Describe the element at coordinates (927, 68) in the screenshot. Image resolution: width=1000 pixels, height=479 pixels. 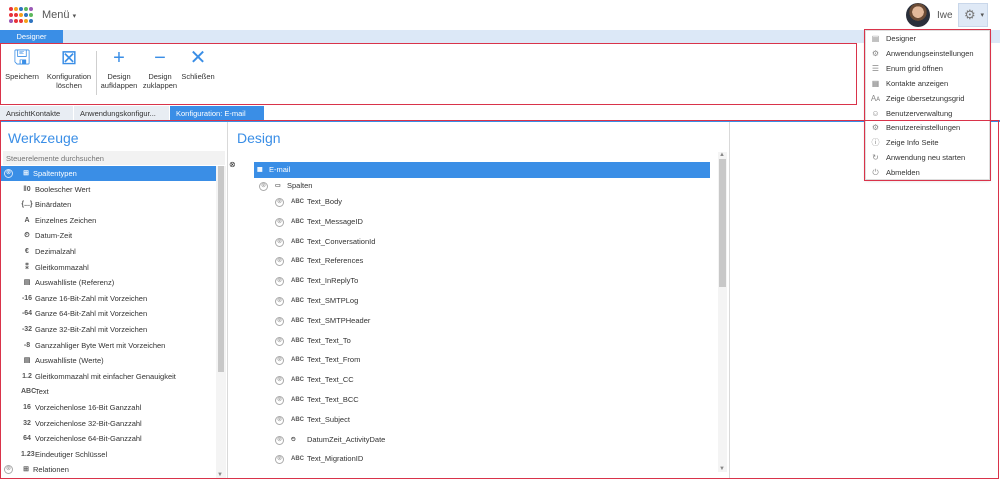
I see `menu-item: ☰ Enum grid öffnen` at that location.